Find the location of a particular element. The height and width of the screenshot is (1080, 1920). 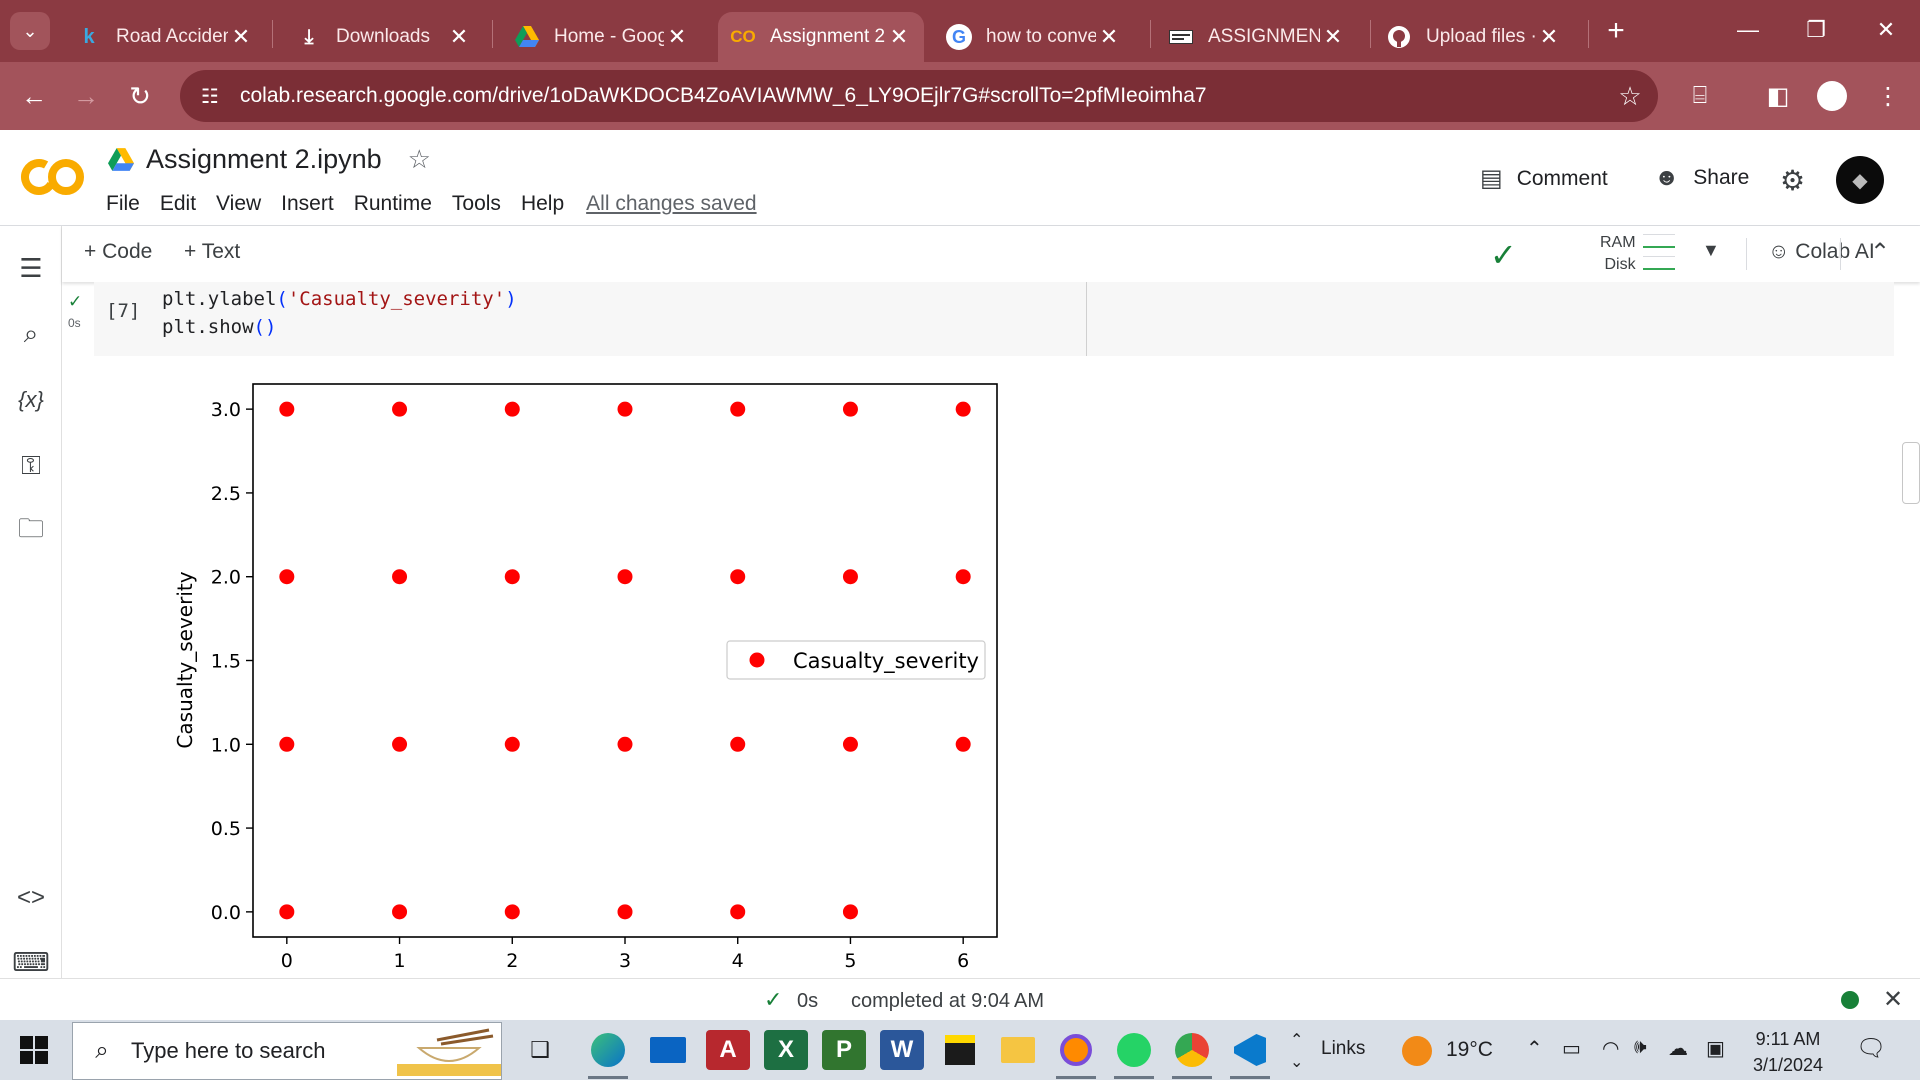

reload-button: ↻ is located at coordinates (140, 96).